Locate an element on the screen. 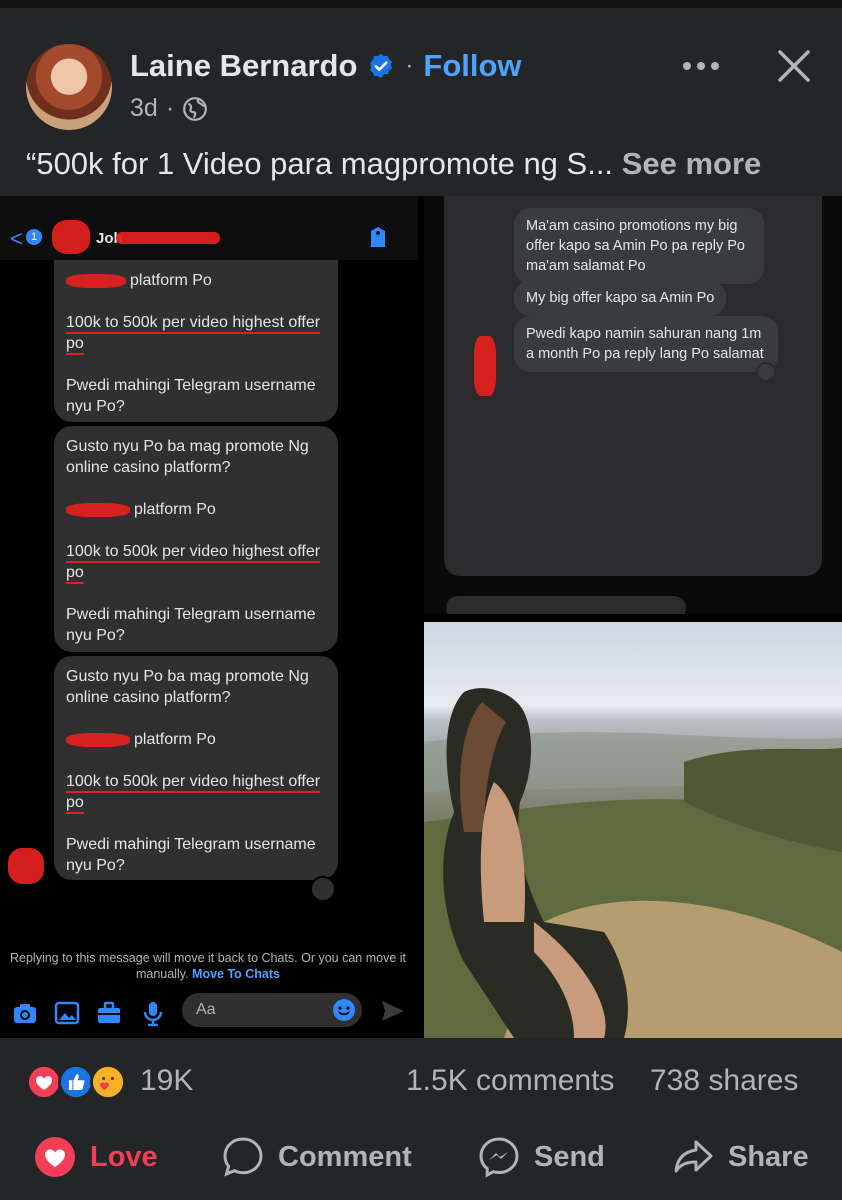 The image size is (842, 1200). message-bubble: My big offer kapo sa Amin Po is located at coordinates (620, 298).